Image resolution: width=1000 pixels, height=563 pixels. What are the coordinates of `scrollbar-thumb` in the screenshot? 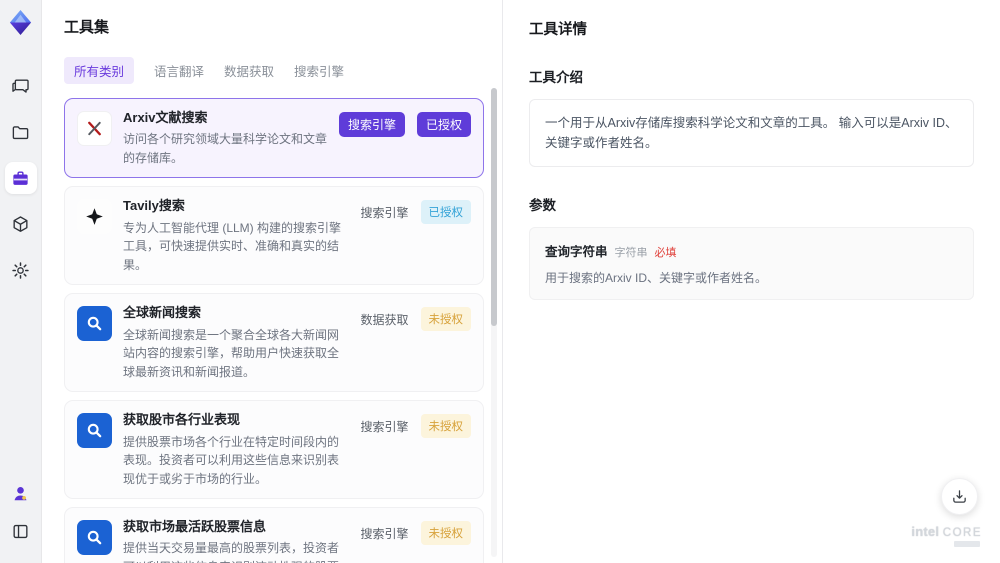 It's located at (494, 207).